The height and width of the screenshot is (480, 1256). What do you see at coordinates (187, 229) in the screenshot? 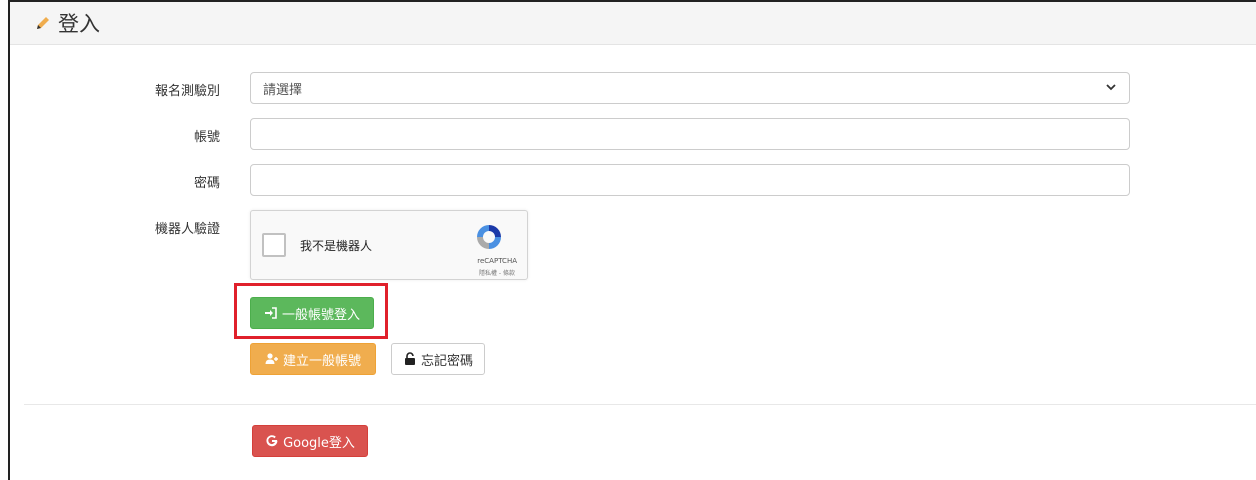
I see `captcha-label: 機器人驗證` at bounding box center [187, 229].